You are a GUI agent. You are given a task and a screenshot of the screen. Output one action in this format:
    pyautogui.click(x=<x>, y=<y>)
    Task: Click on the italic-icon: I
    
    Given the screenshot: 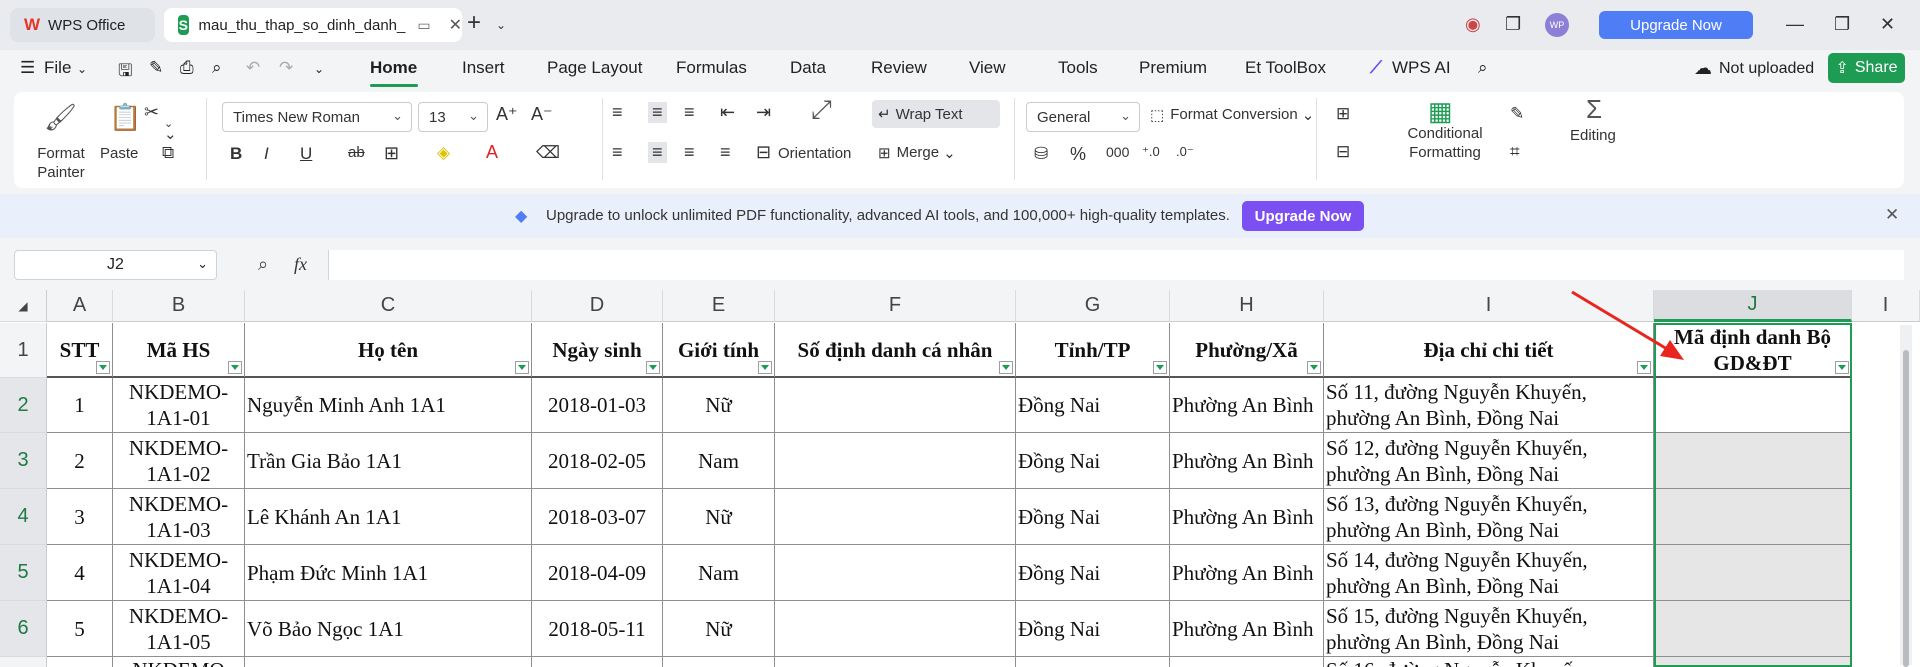 What is the action you would take?
    pyautogui.click(x=266, y=154)
    